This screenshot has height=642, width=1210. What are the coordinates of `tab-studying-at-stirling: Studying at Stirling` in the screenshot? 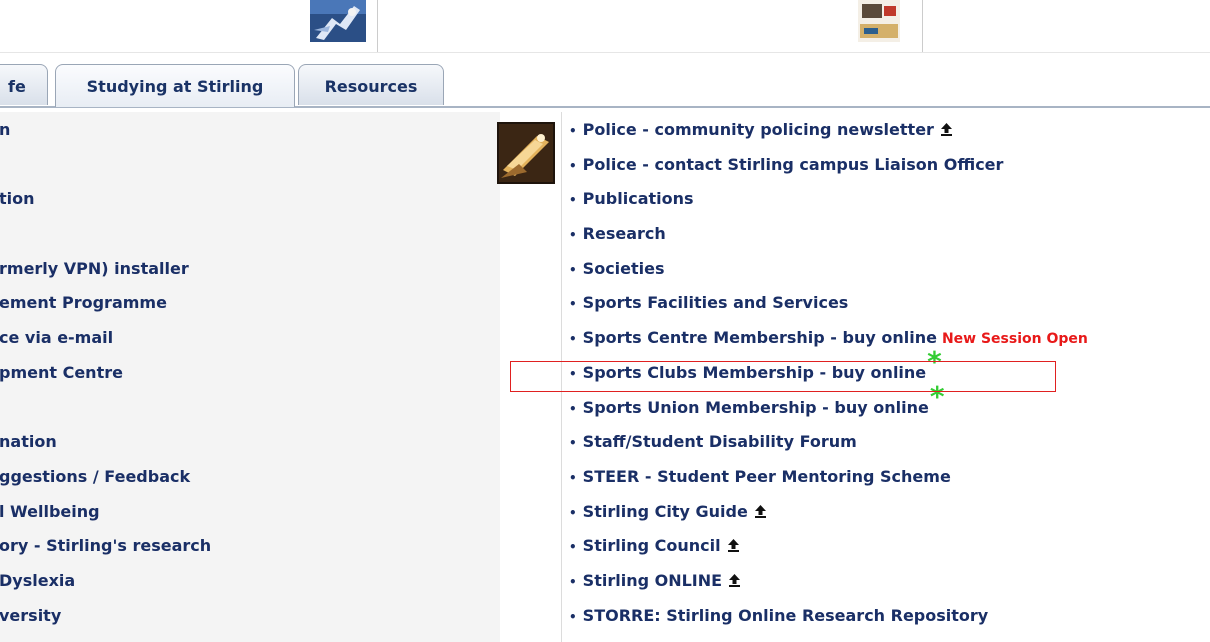 It's located at (175, 85).